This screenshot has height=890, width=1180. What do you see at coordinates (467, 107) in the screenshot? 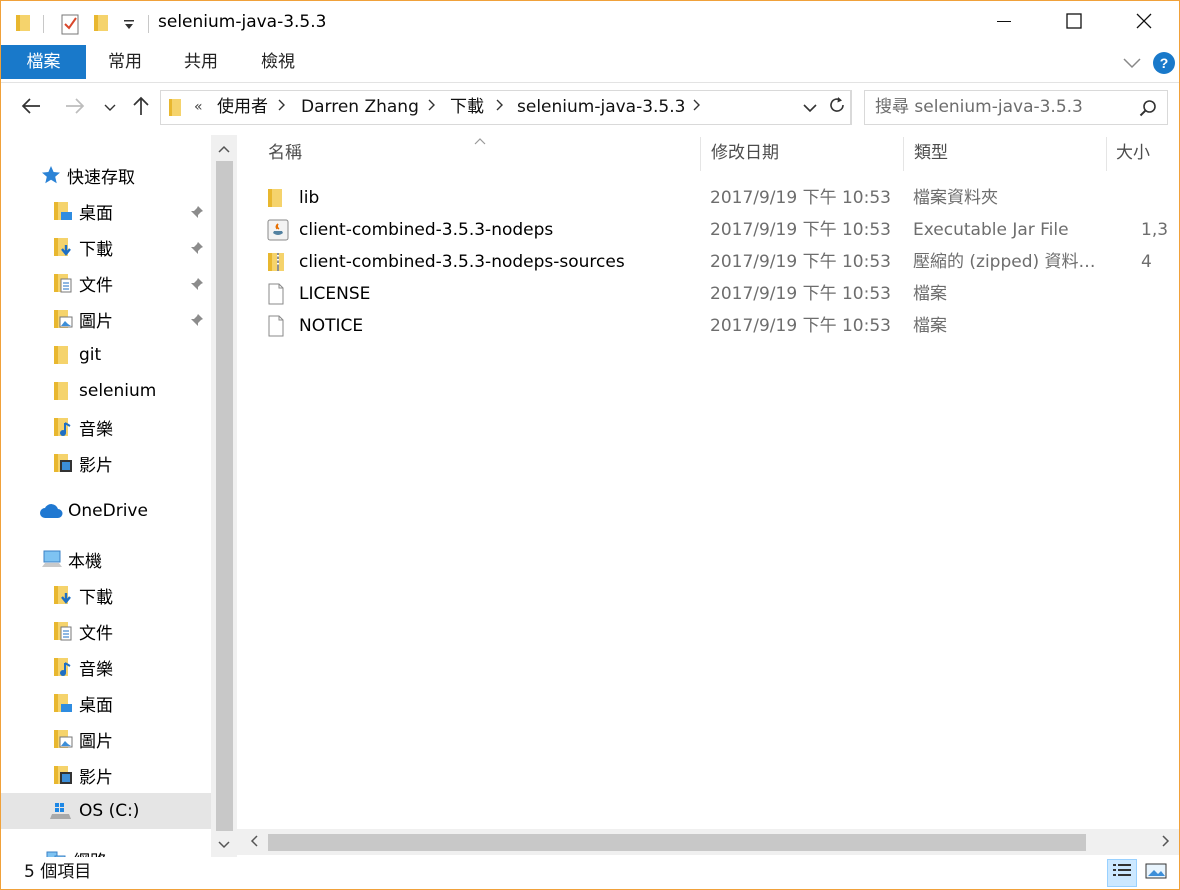
I see `breadcrumb-downloads: 下載` at bounding box center [467, 107].